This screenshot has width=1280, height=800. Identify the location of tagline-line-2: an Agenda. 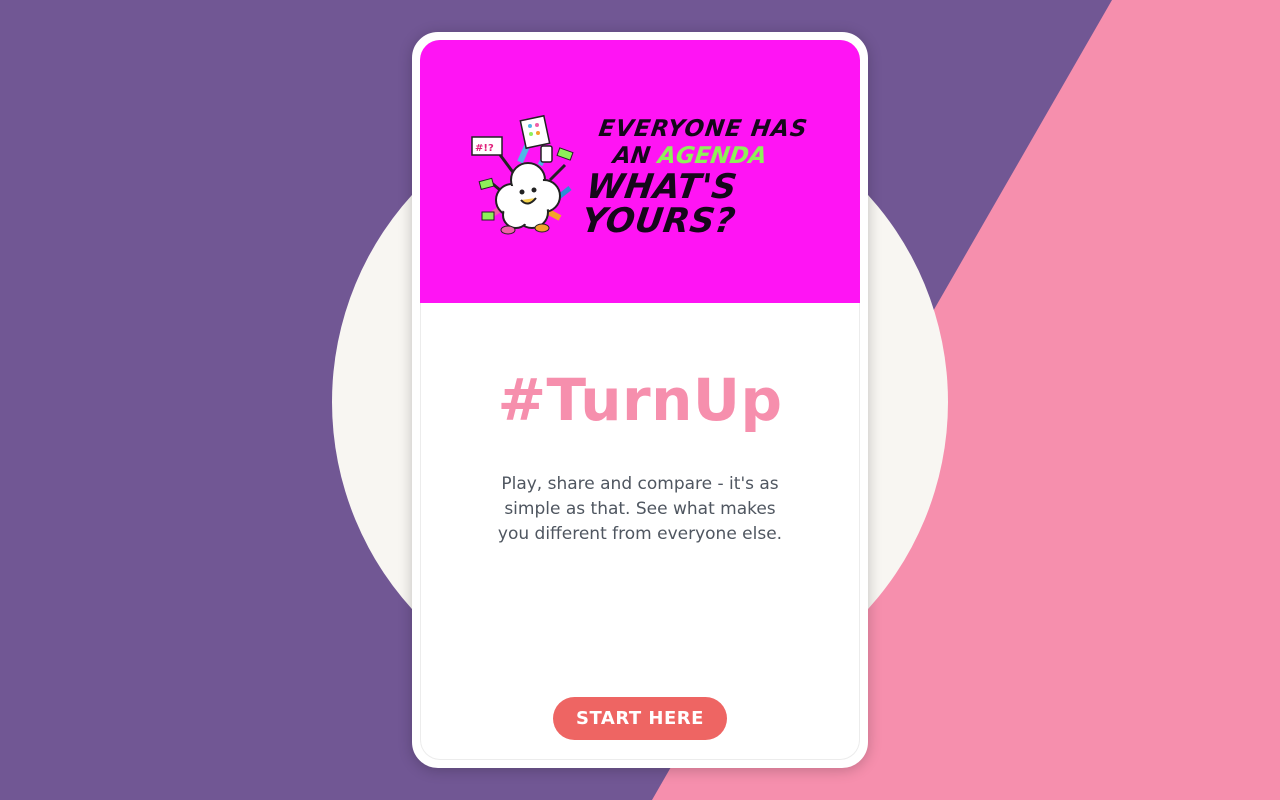
(721, 156).